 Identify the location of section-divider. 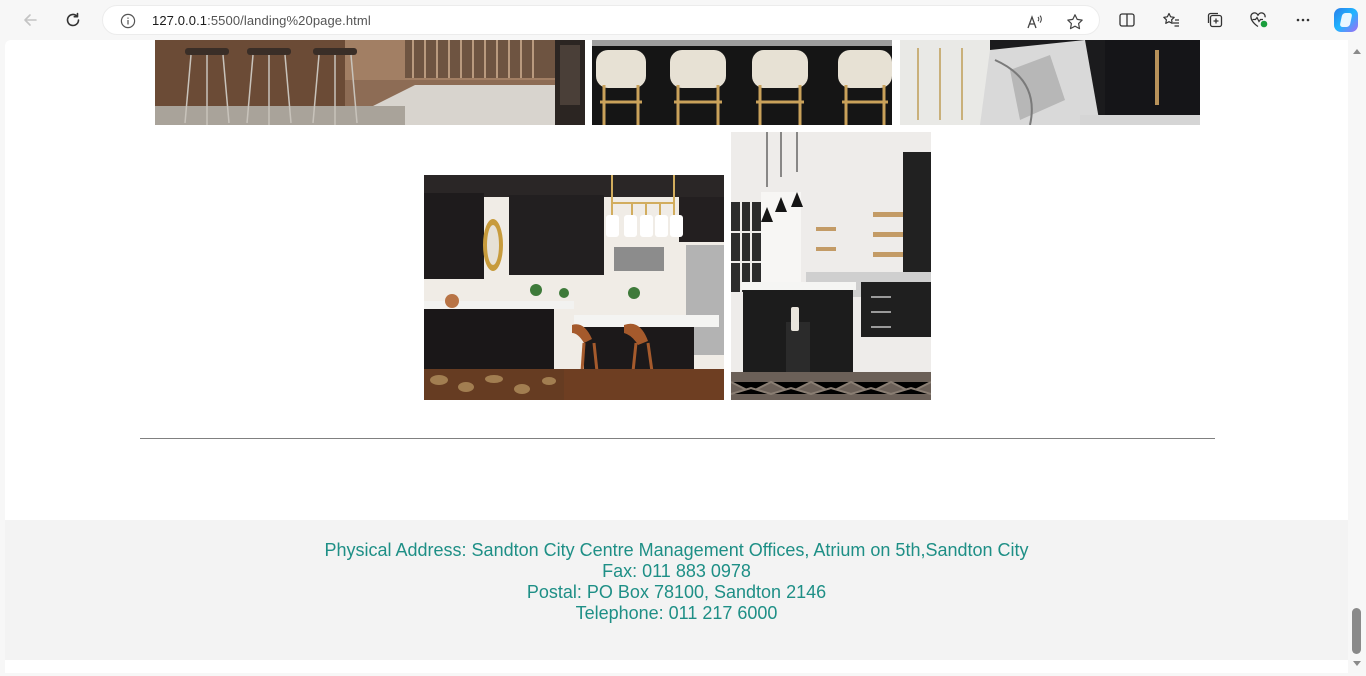
(677, 438).